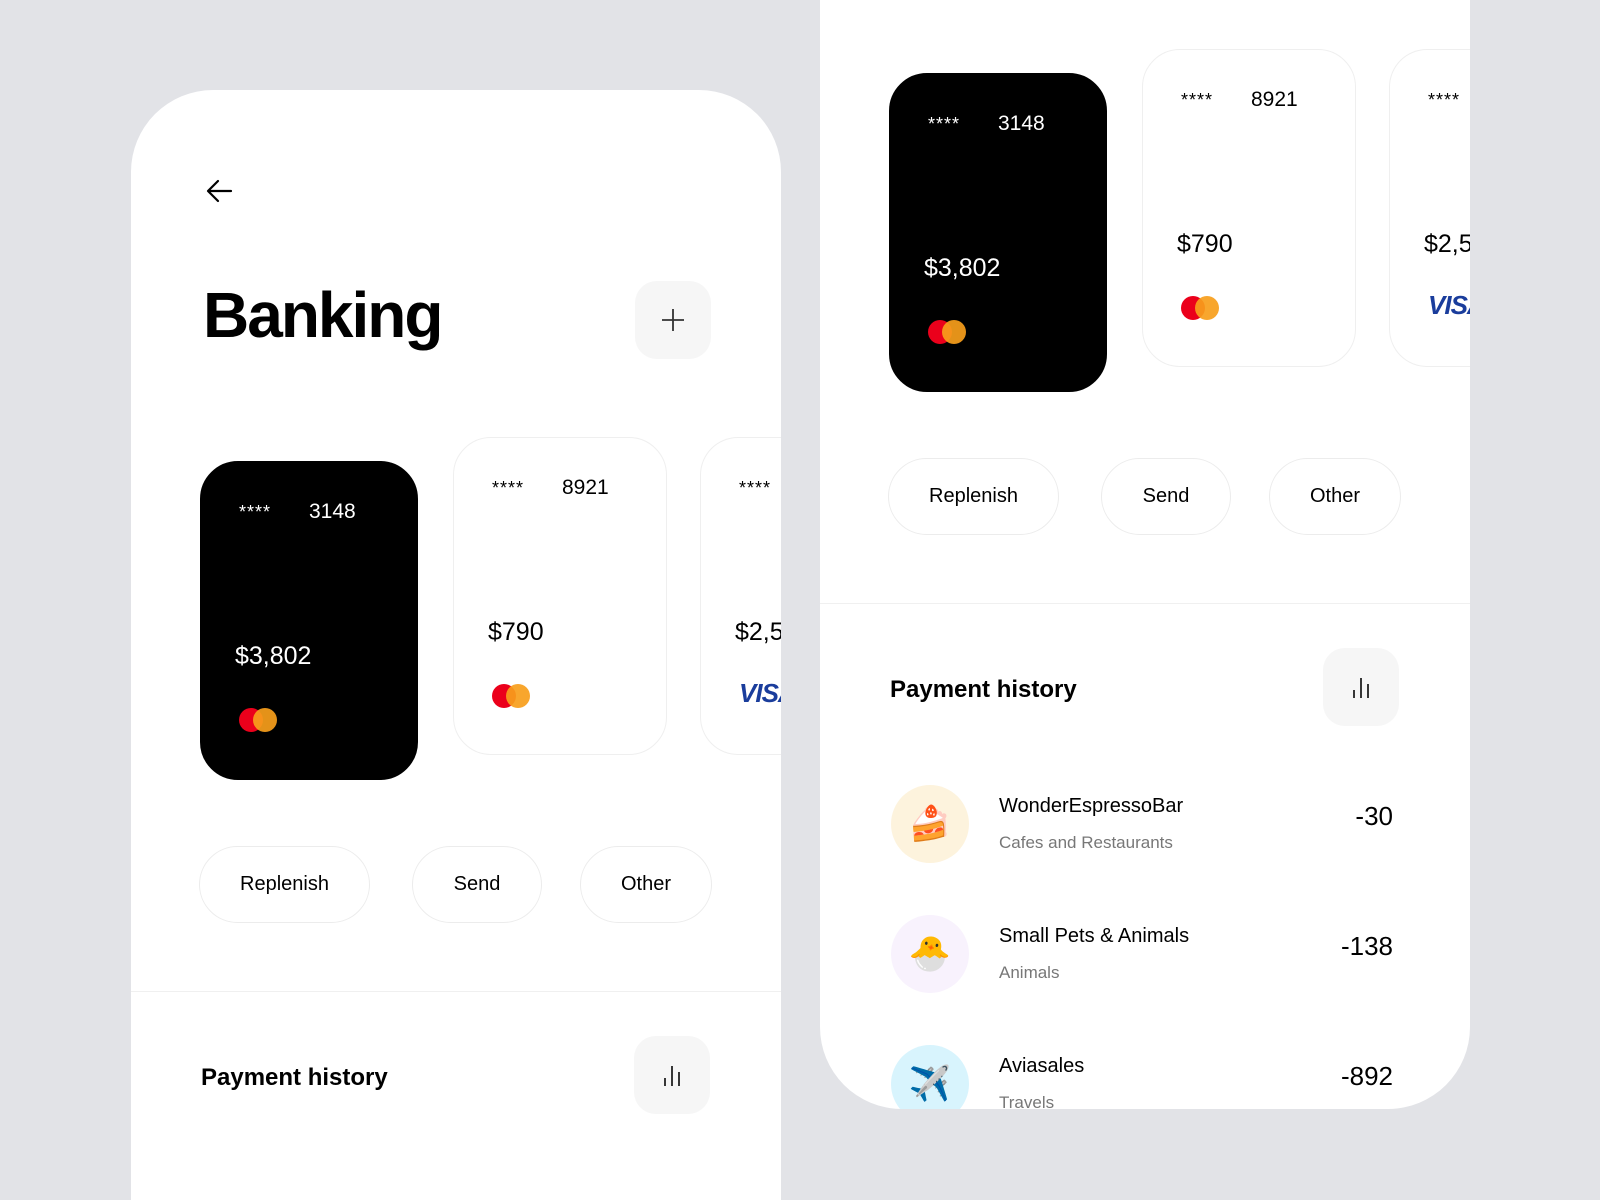 The width and height of the screenshot is (1600, 1200). What do you see at coordinates (1027, 1101) in the screenshot?
I see `payment-category: Travels` at bounding box center [1027, 1101].